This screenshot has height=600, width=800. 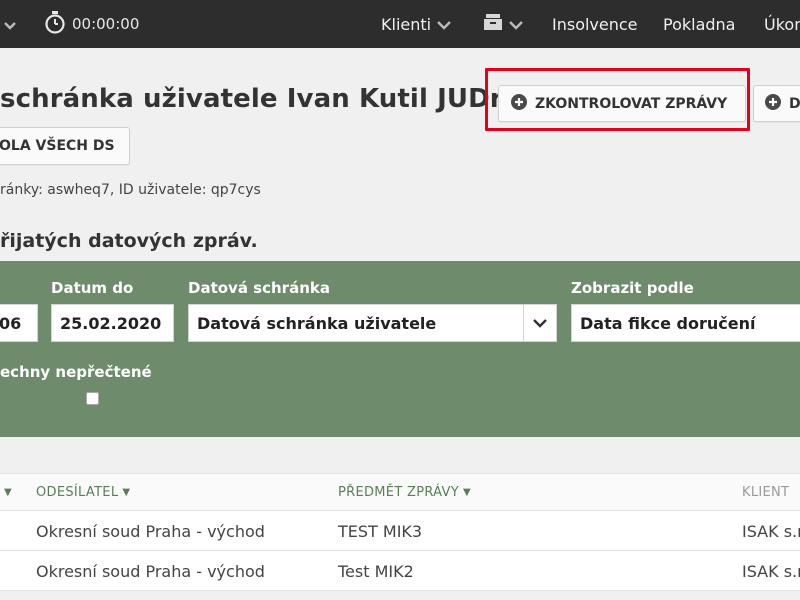 I want to click on column-subject-label: PŘEDMĚT ZPRÁVY, so click(x=398, y=492).